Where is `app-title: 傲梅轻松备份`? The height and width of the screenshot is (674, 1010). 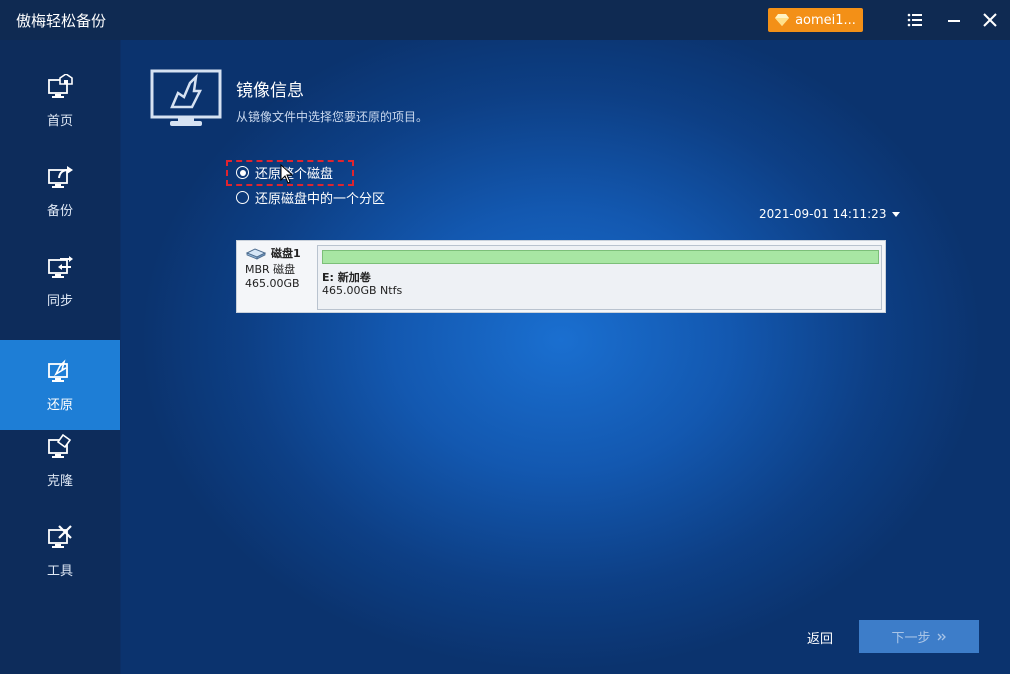 app-title: 傲梅轻松备份 is located at coordinates (61, 20).